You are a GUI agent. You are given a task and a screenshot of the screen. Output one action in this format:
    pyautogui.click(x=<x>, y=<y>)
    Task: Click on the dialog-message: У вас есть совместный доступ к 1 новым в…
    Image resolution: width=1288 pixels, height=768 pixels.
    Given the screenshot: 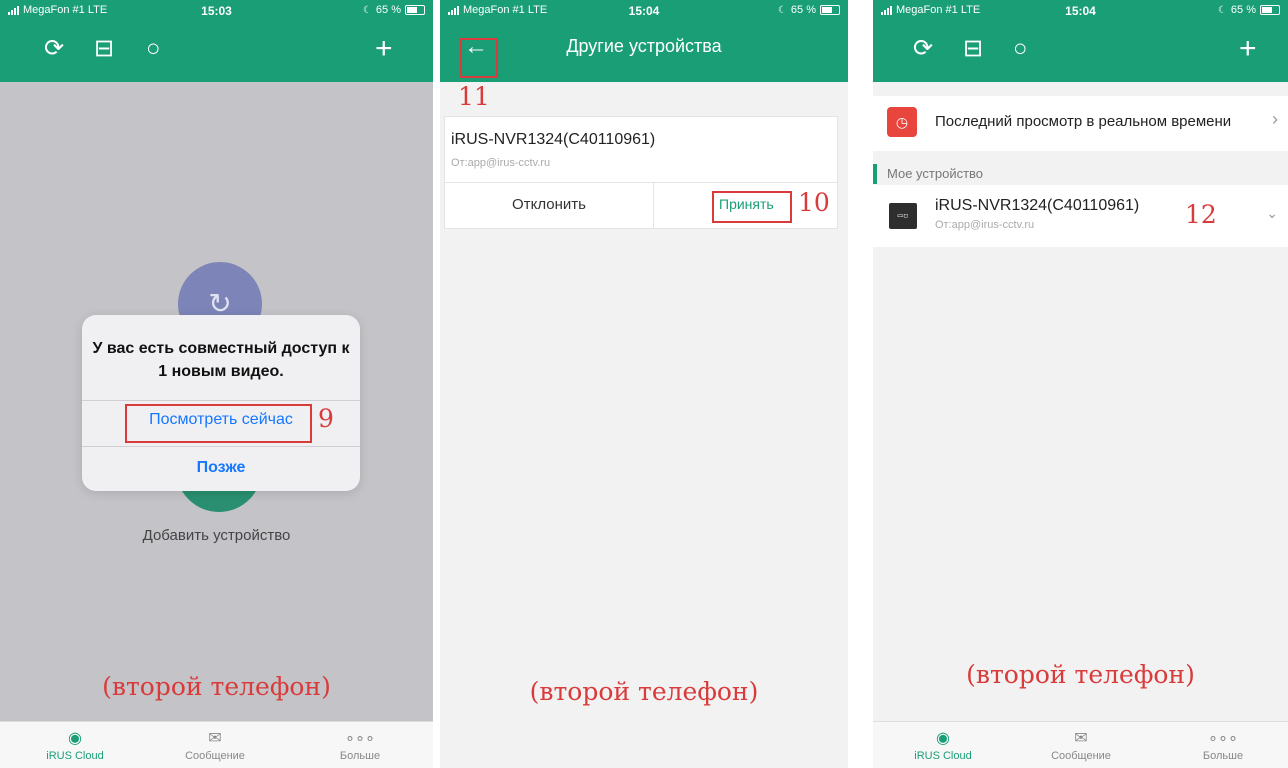 What is the action you would take?
    pyautogui.click(x=221, y=360)
    